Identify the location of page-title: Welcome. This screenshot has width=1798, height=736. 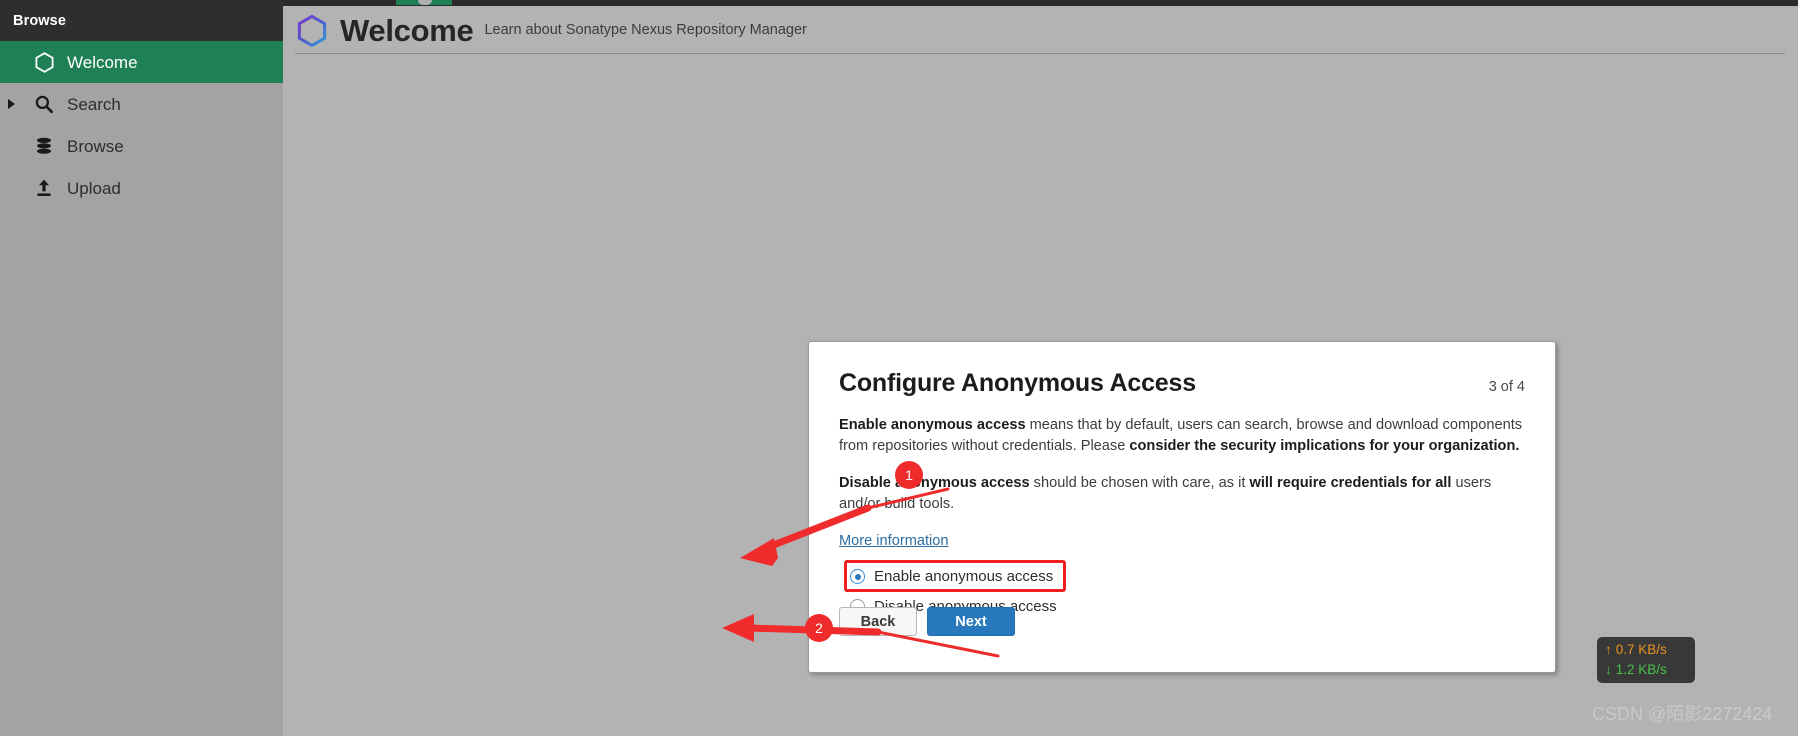
(407, 30).